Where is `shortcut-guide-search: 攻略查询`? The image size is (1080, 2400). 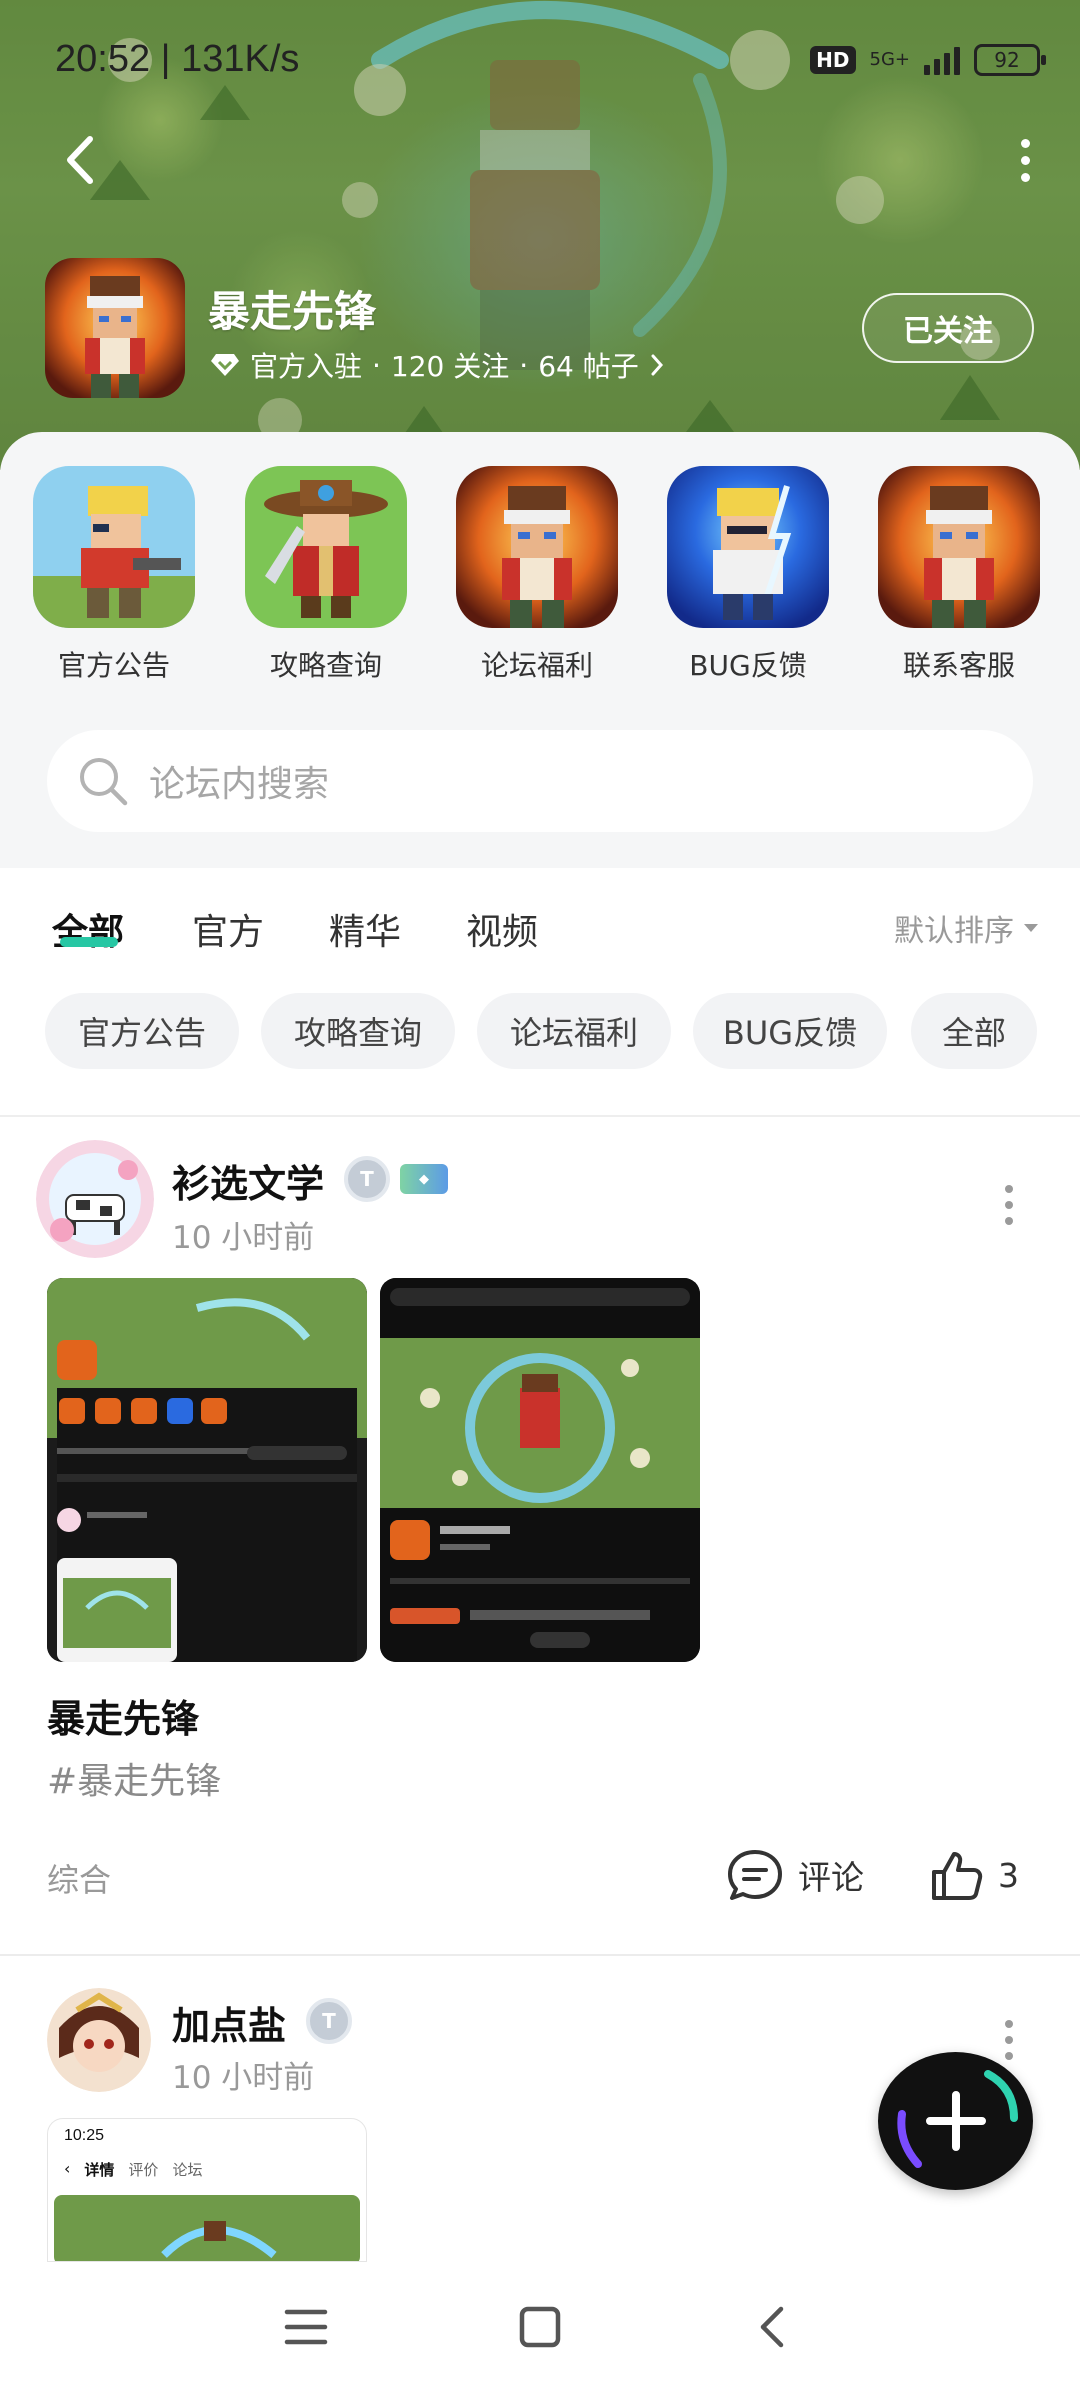 shortcut-guide-search: 攻略查询 is located at coordinates (326, 575).